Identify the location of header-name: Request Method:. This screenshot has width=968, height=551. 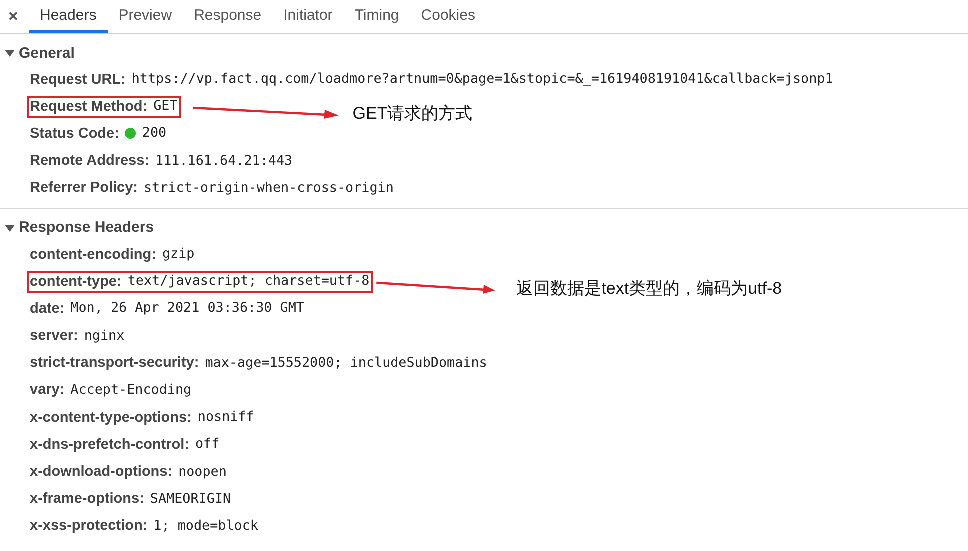
(89, 106).